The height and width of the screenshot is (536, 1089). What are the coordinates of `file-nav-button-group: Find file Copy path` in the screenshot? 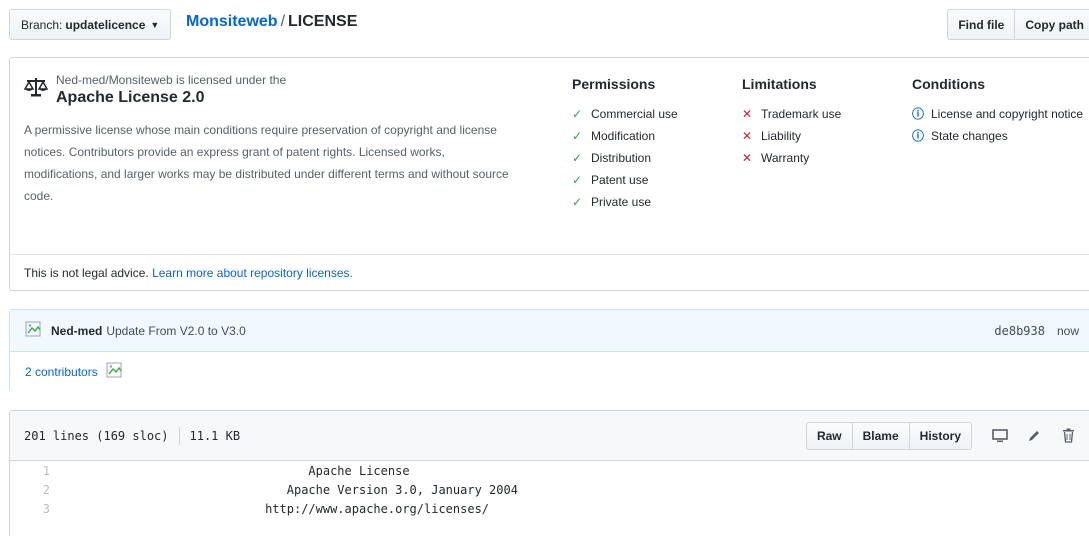 It's located at (1018, 24).